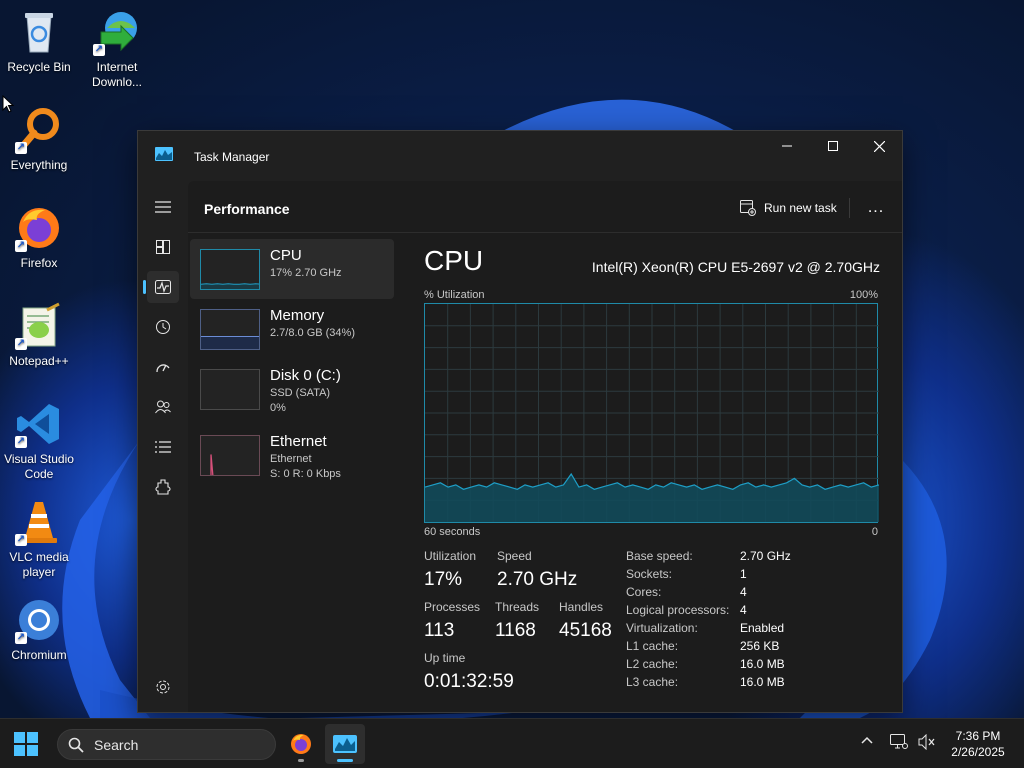  Describe the element at coordinates (39, 130) in the screenshot. I see `everything-search-icon: ↗` at that location.